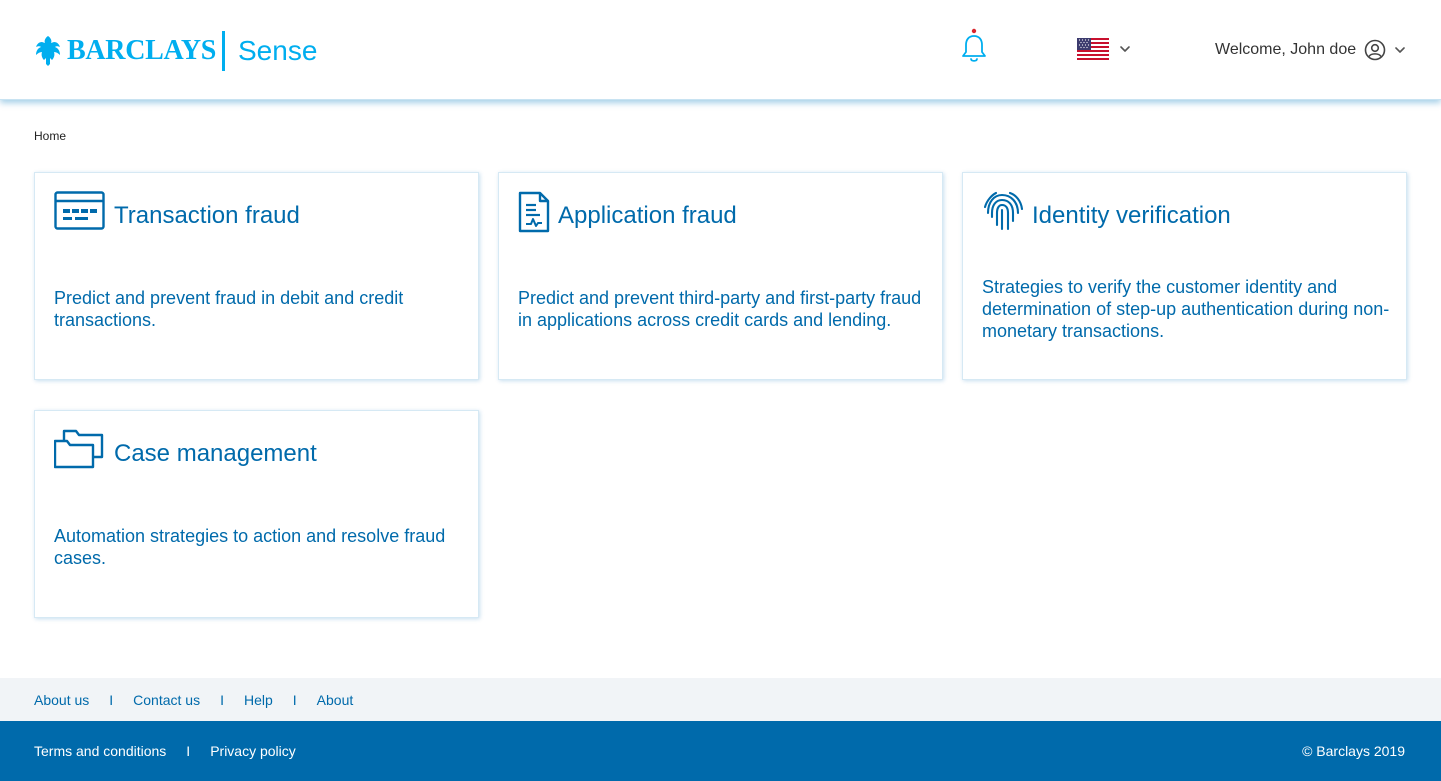  I want to click on breadcrumb: Home, so click(50, 136).